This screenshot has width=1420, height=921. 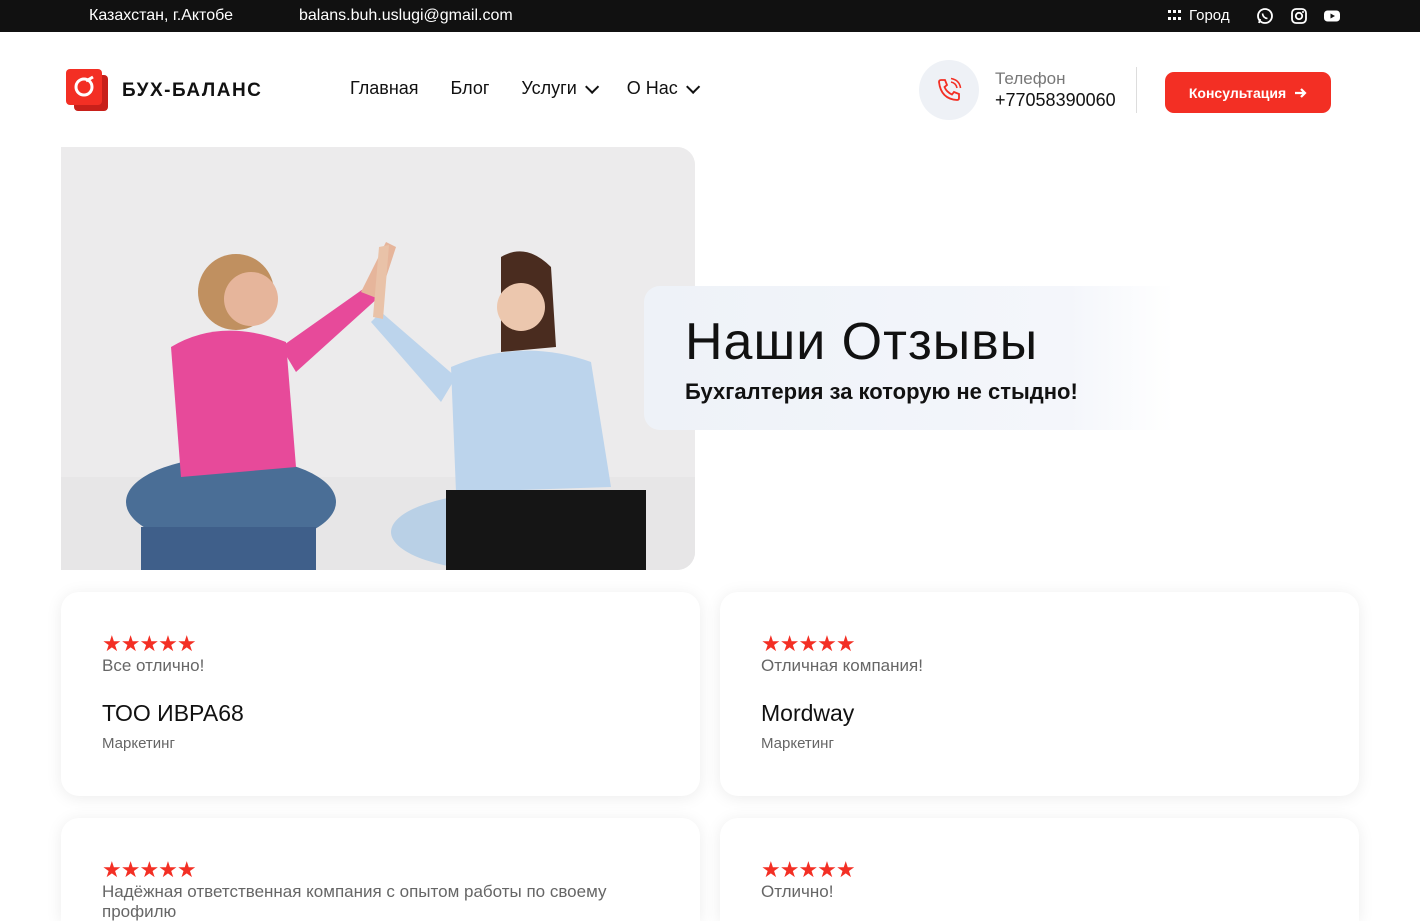 I want to click on review-author: Mordway, so click(x=808, y=713).